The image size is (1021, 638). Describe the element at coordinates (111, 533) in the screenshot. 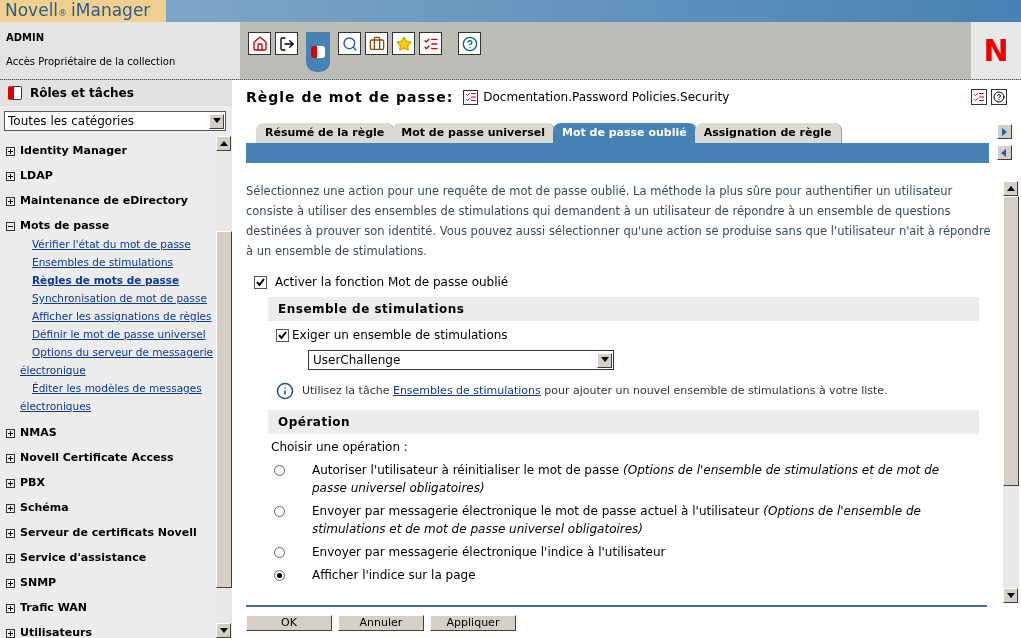

I see `category-item: Serveur de certificats Novell` at that location.